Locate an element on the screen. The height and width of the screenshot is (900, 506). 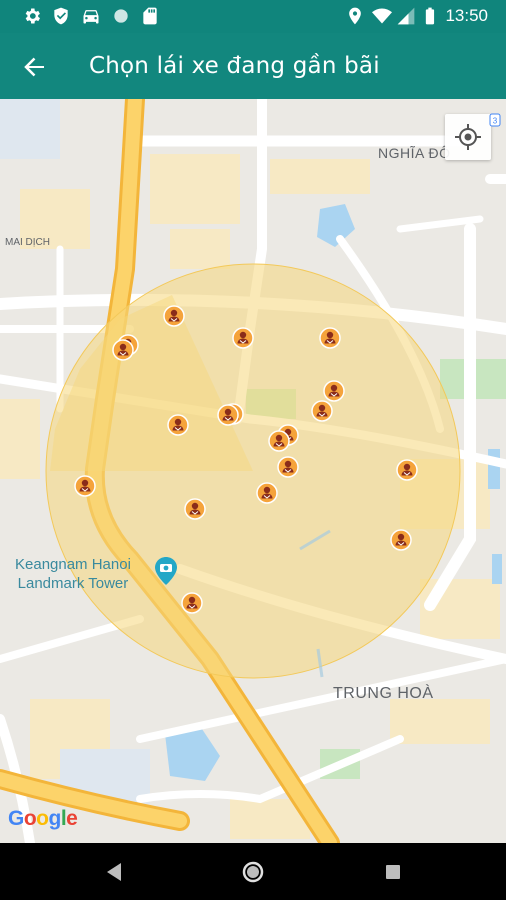
google-logo: Google is located at coordinates (43, 818).